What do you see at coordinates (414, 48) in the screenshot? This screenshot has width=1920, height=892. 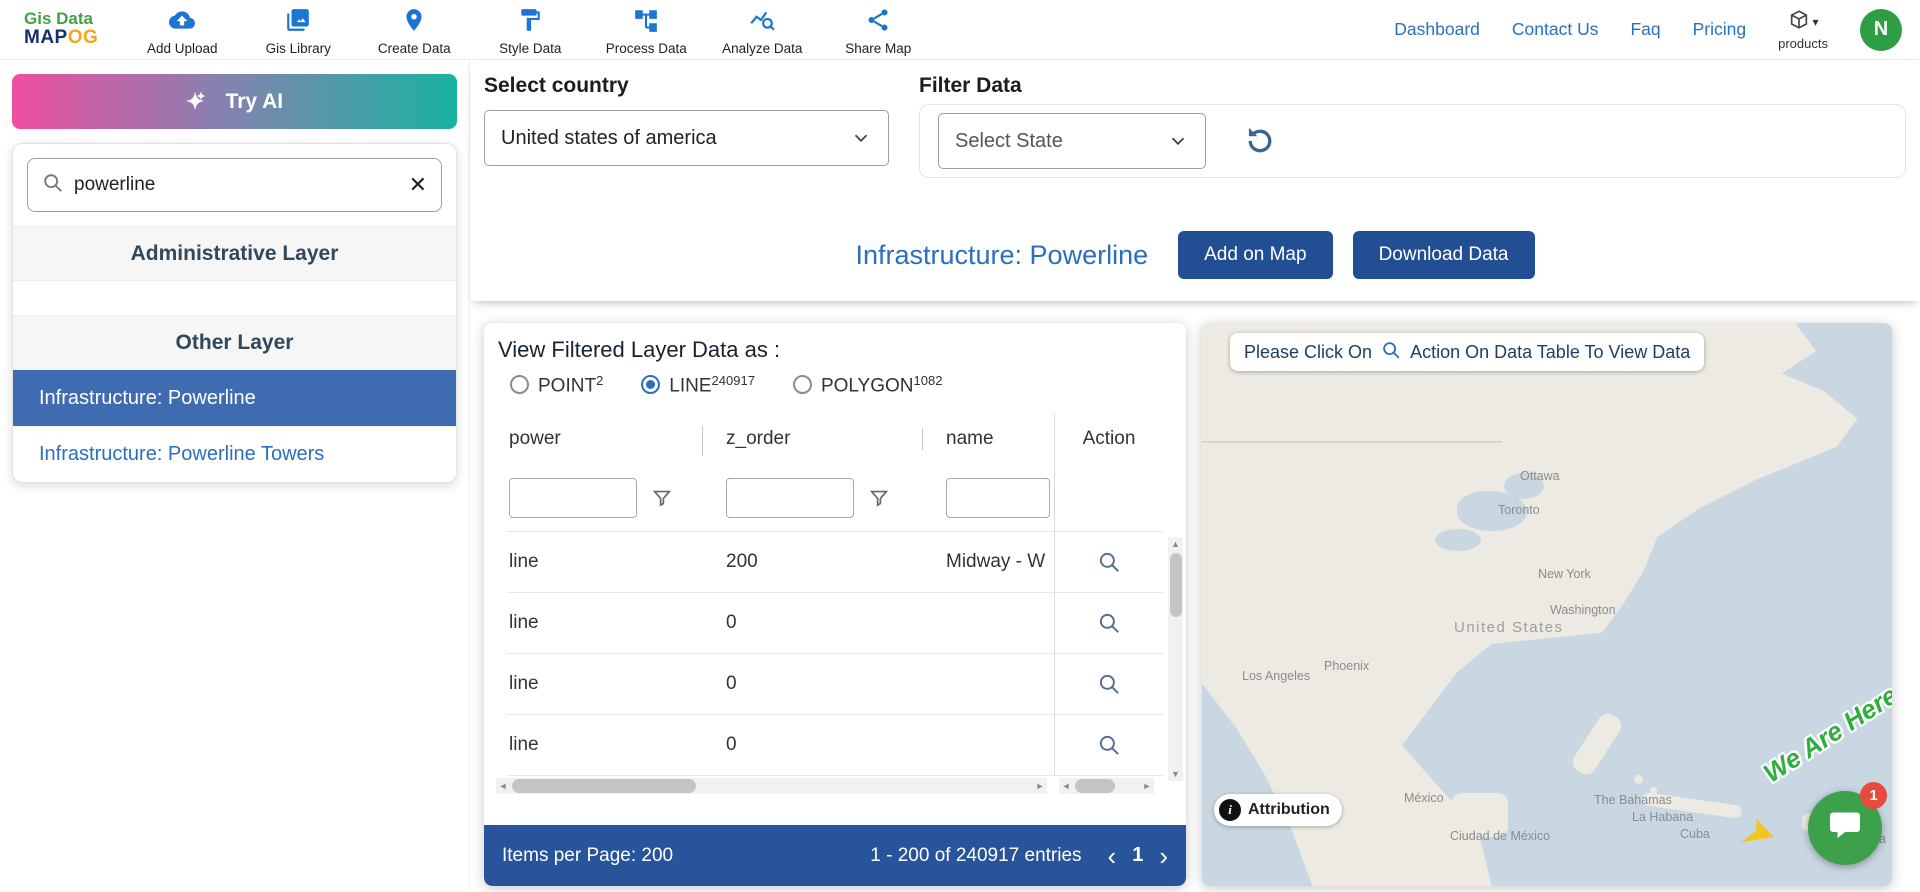 I see `tool-label: Create Data` at bounding box center [414, 48].